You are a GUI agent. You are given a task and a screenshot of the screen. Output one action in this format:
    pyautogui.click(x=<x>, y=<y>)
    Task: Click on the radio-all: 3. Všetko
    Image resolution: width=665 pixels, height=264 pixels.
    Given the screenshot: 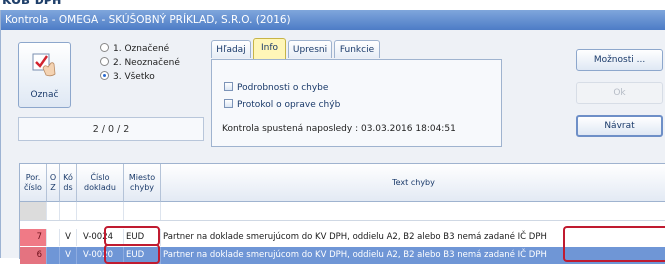 What is the action you would take?
    pyautogui.click(x=127, y=77)
    